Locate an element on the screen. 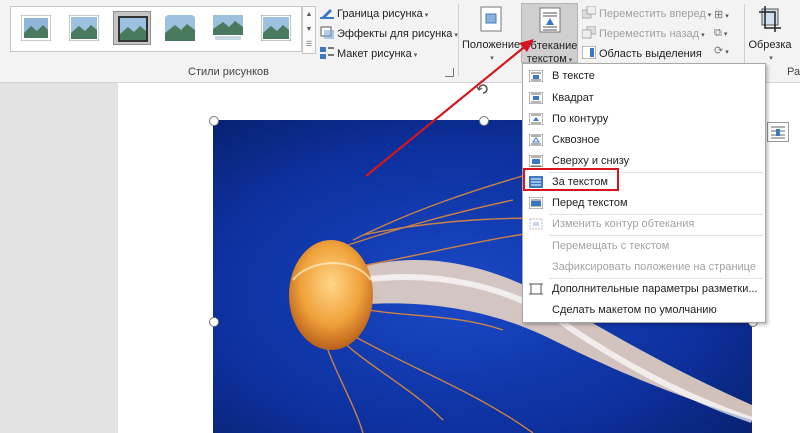  menu-item-label: В тексте is located at coordinates (573, 76).